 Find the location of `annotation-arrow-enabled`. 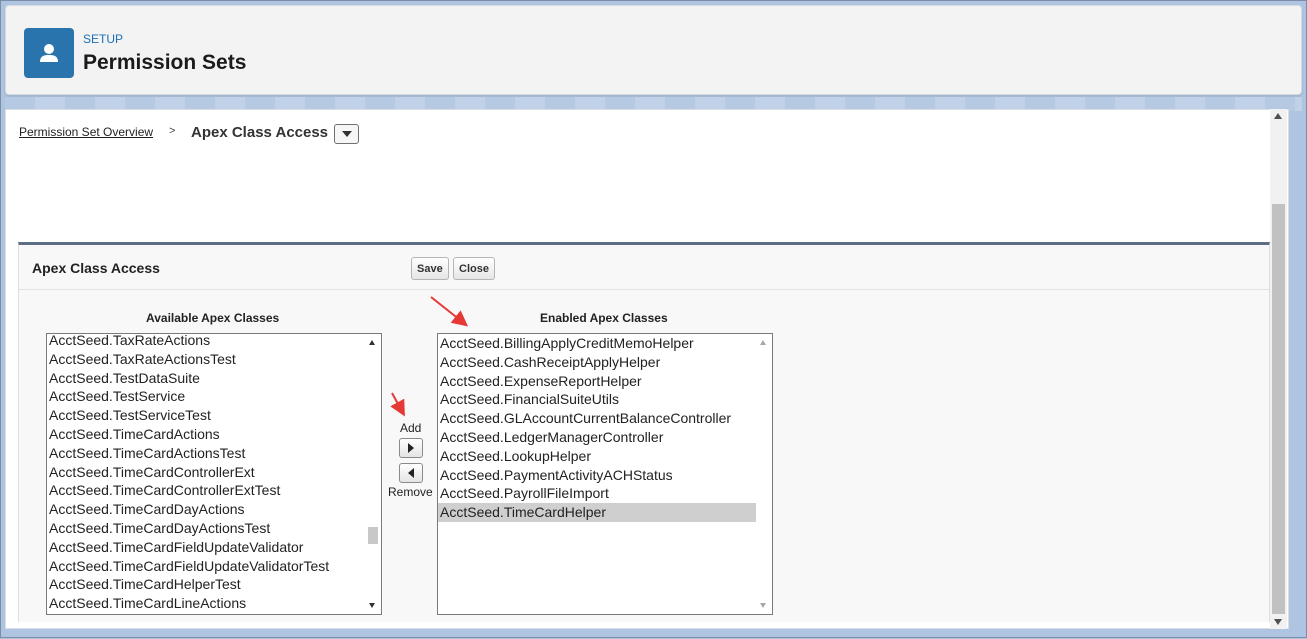

annotation-arrow-enabled is located at coordinates (449, 311).